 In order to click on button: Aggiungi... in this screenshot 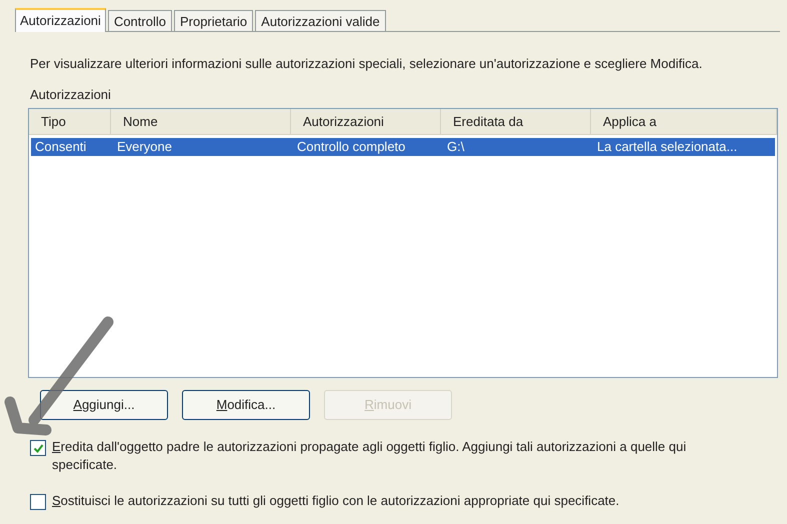, I will do `click(104, 405)`.